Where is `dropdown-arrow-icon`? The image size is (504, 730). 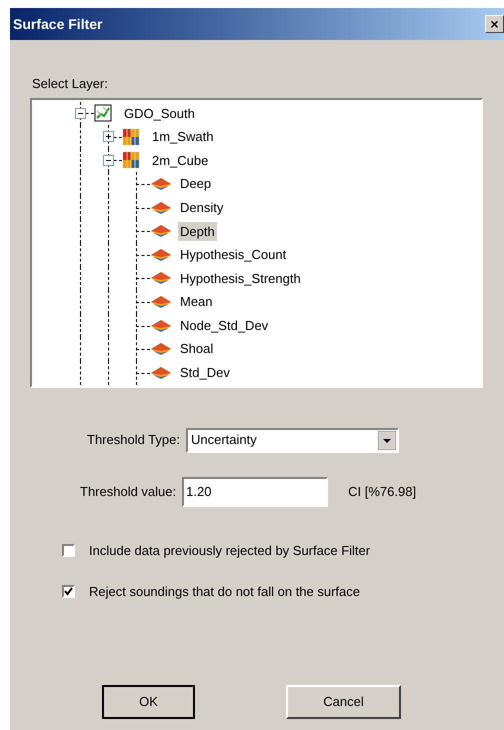
dropdown-arrow-icon is located at coordinates (387, 440).